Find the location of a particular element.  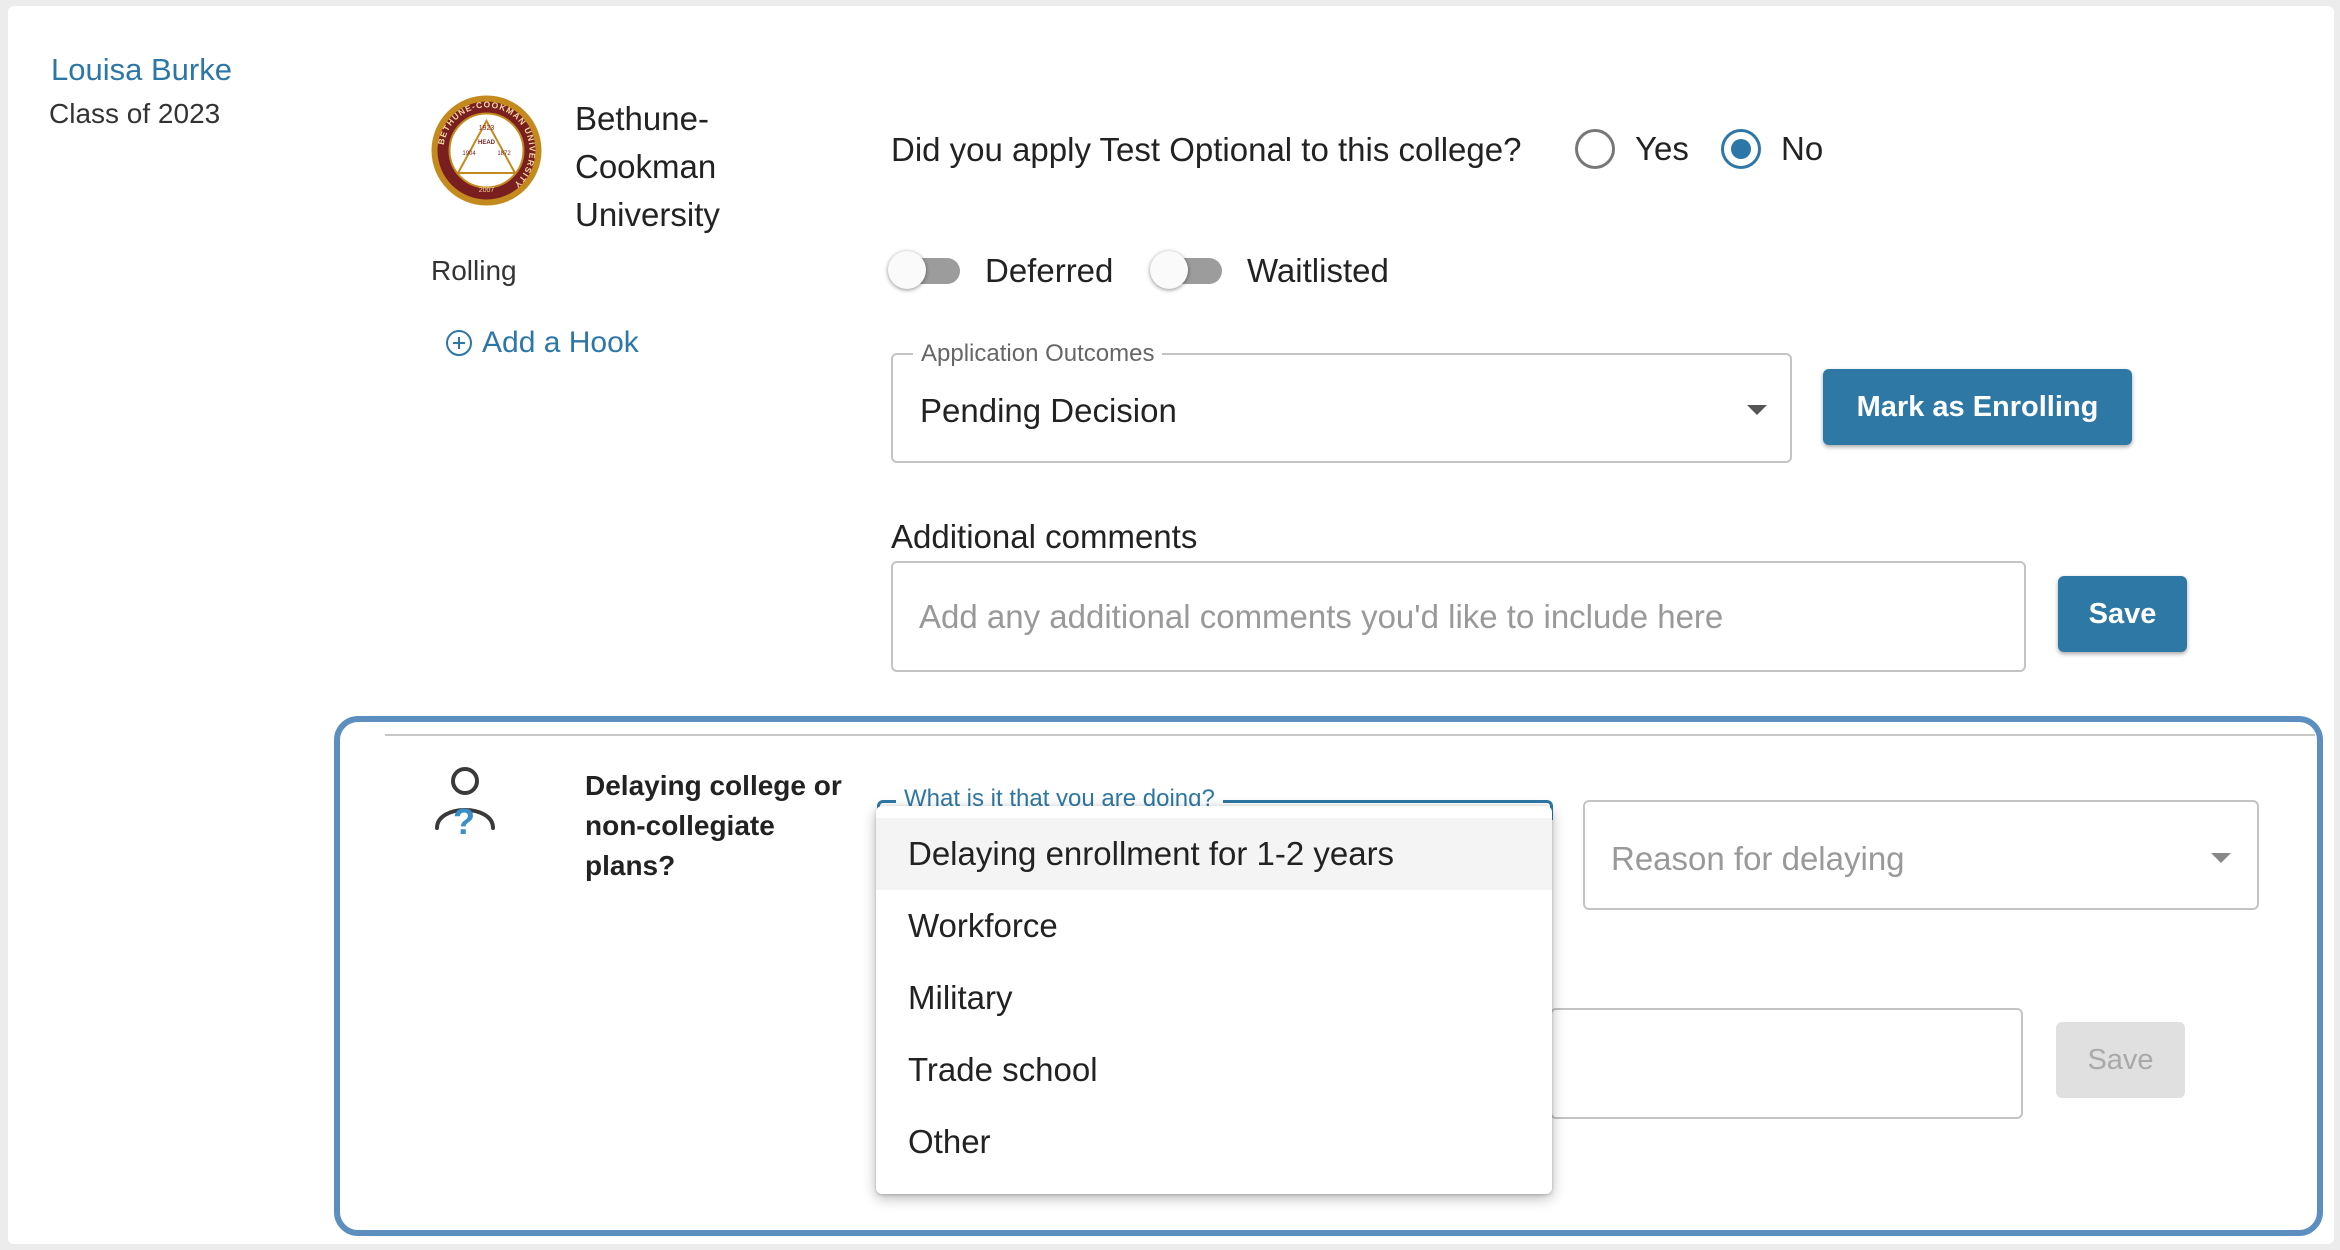

comments-save-button: Save is located at coordinates (2122, 614).